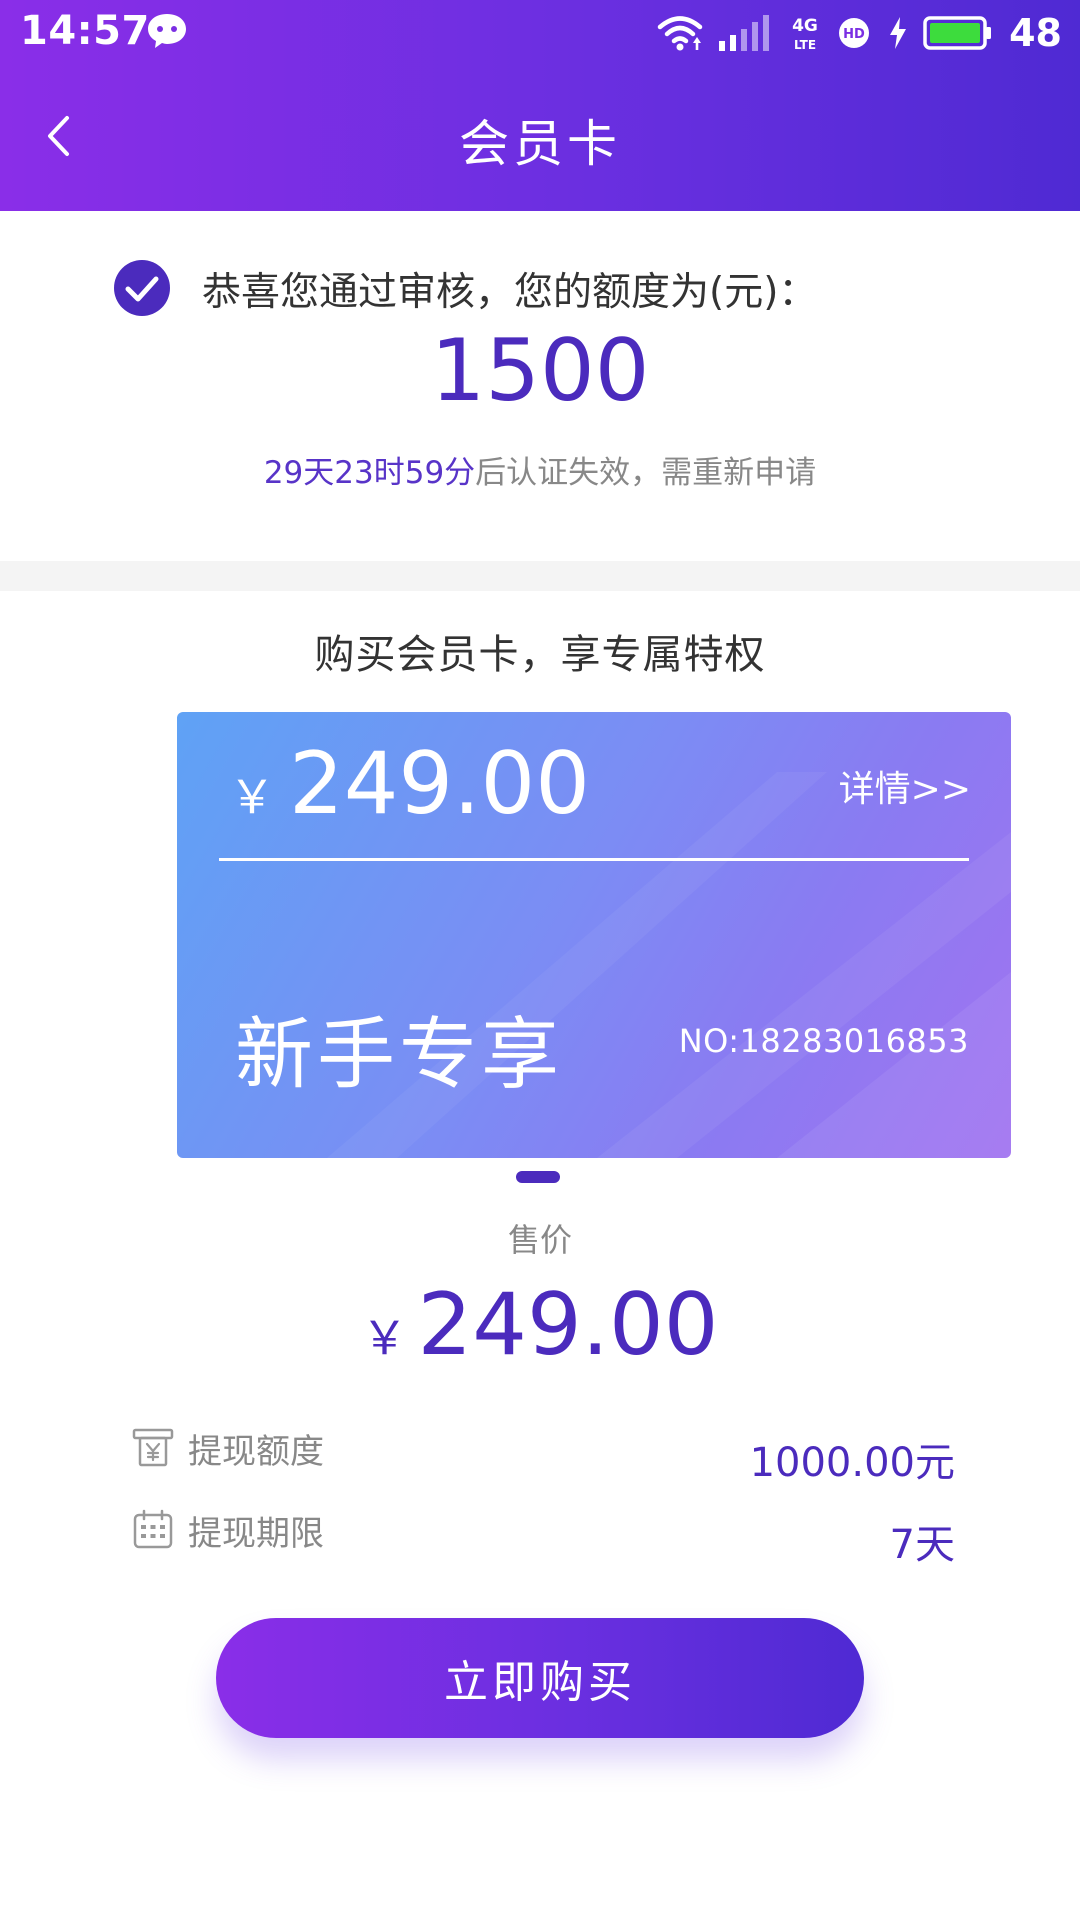 Image resolution: width=1080 pixels, height=1920 pixels. I want to click on charging-icon, so click(898, 33).